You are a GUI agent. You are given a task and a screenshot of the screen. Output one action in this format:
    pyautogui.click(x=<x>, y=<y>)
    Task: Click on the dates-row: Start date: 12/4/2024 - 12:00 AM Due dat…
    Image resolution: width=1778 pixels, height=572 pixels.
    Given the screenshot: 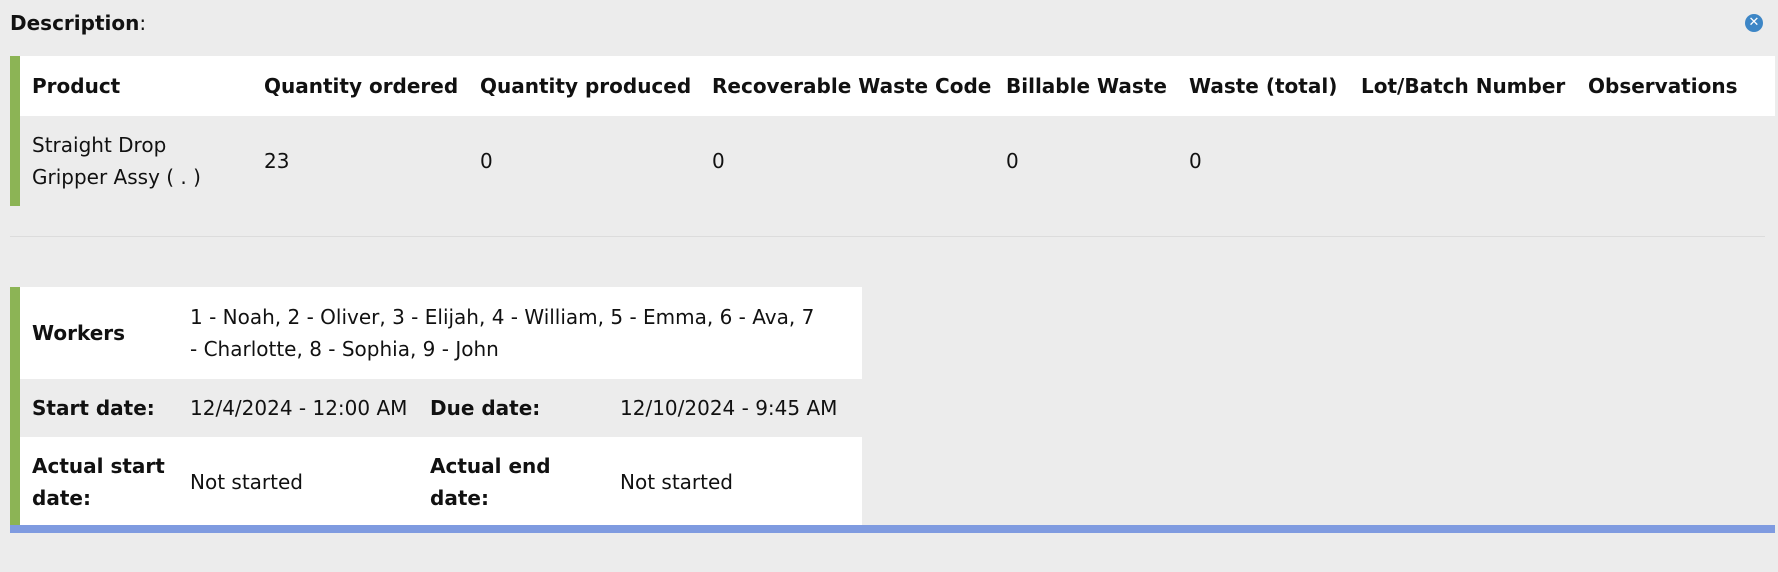 What is the action you would take?
    pyautogui.click(x=441, y=408)
    